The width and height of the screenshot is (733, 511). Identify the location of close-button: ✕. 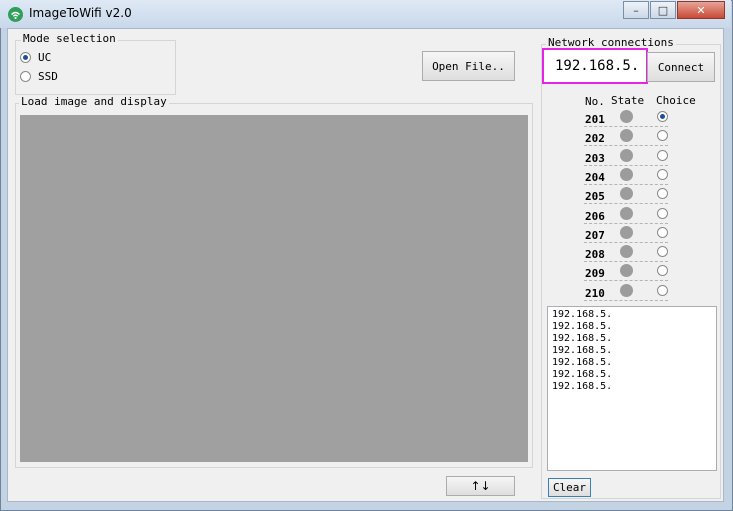
(701, 10).